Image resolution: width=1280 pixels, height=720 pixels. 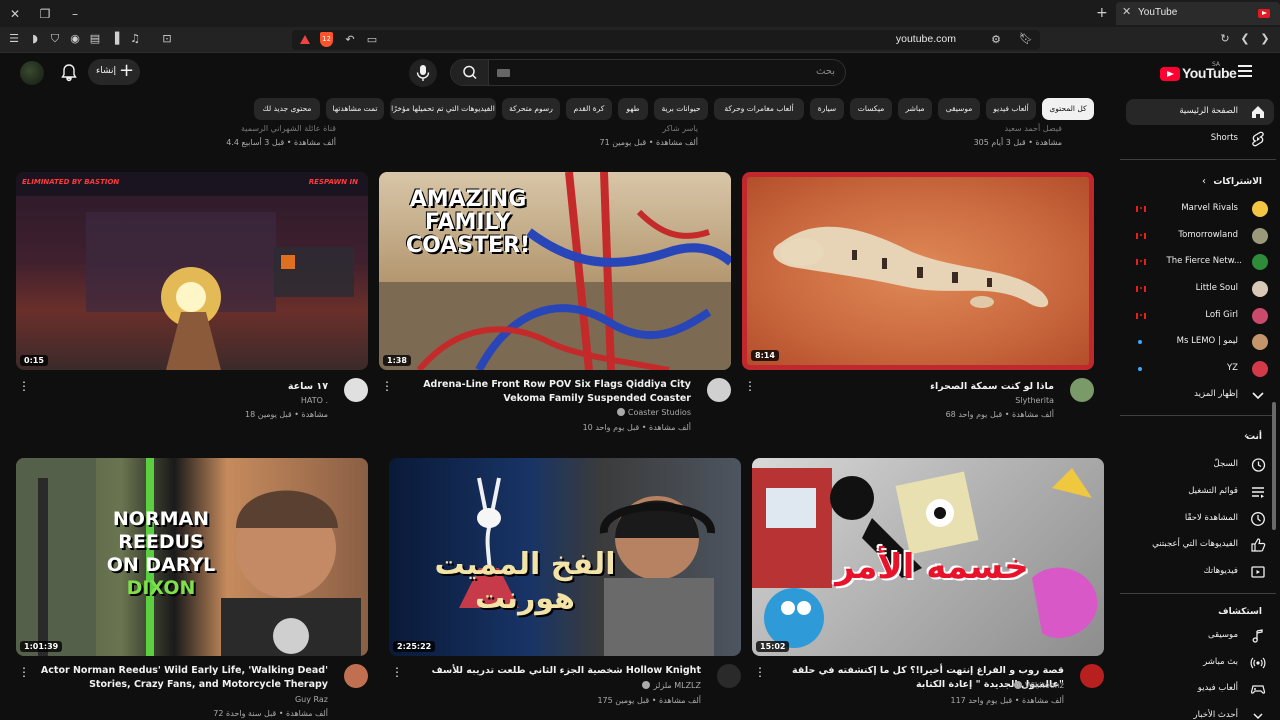 What do you see at coordinates (192, 557) in the screenshot?
I see `video-thumbnail: NORMAN REEDUS ON DARYL DIXON 1:01:39` at bounding box center [192, 557].